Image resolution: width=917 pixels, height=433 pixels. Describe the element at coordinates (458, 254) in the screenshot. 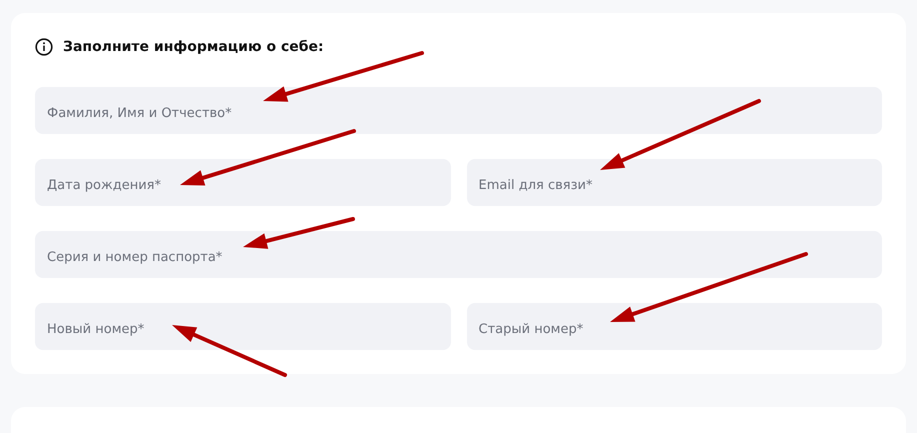

I see `input-field: Серия и номер паспорта*` at that location.